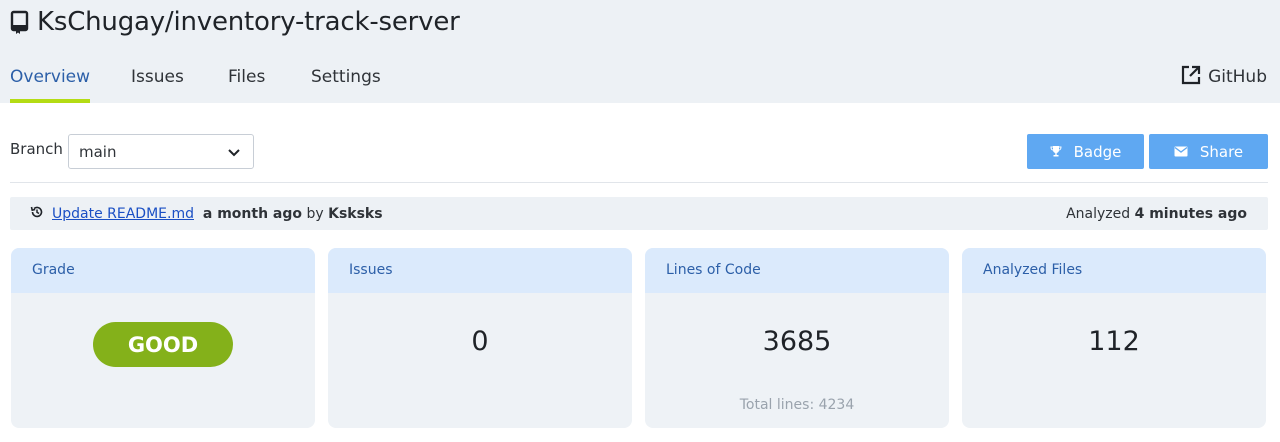 The width and height of the screenshot is (1280, 442). I want to click on book-icon, so click(20, 22).